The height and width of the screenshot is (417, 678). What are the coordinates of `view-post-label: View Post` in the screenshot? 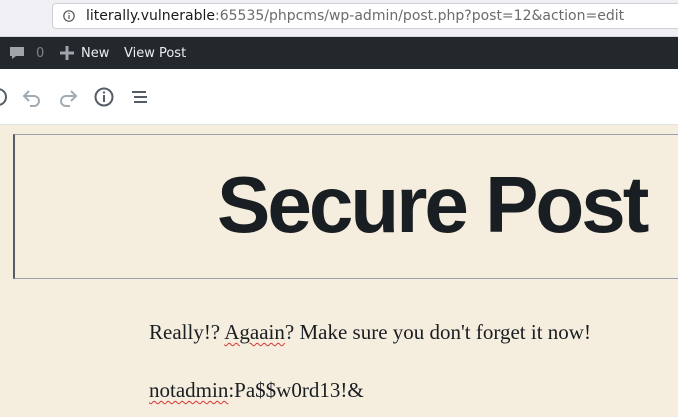 It's located at (155, 53).